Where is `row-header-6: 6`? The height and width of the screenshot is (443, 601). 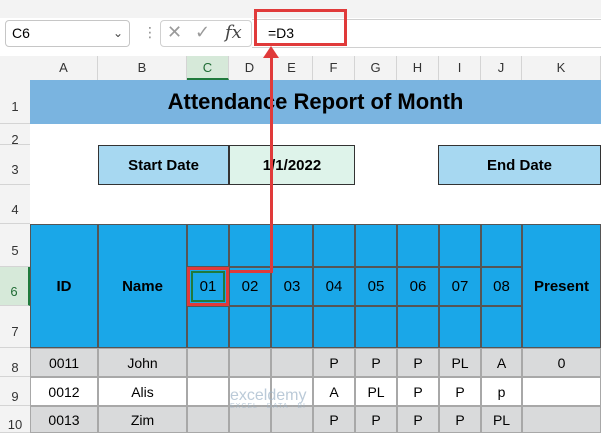 row-header-6: 6 is located at coordinates (15, 286).